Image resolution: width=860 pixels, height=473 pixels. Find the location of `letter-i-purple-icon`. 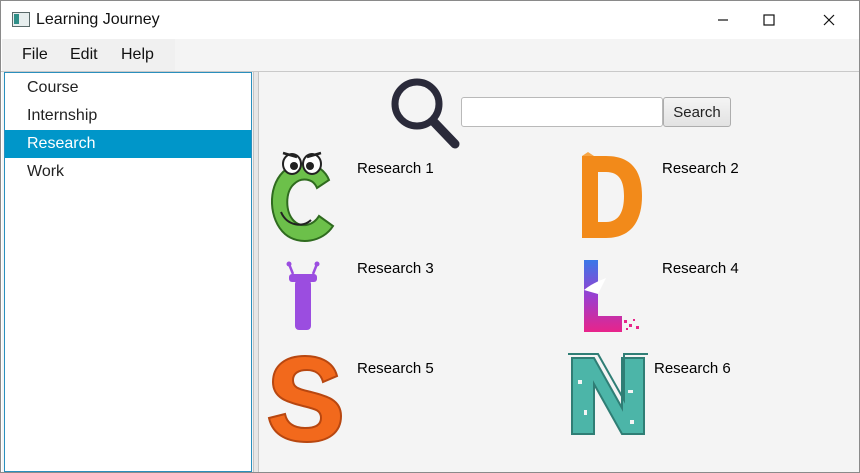

letter-i-purple-icon is located at coordinates (303, 295).